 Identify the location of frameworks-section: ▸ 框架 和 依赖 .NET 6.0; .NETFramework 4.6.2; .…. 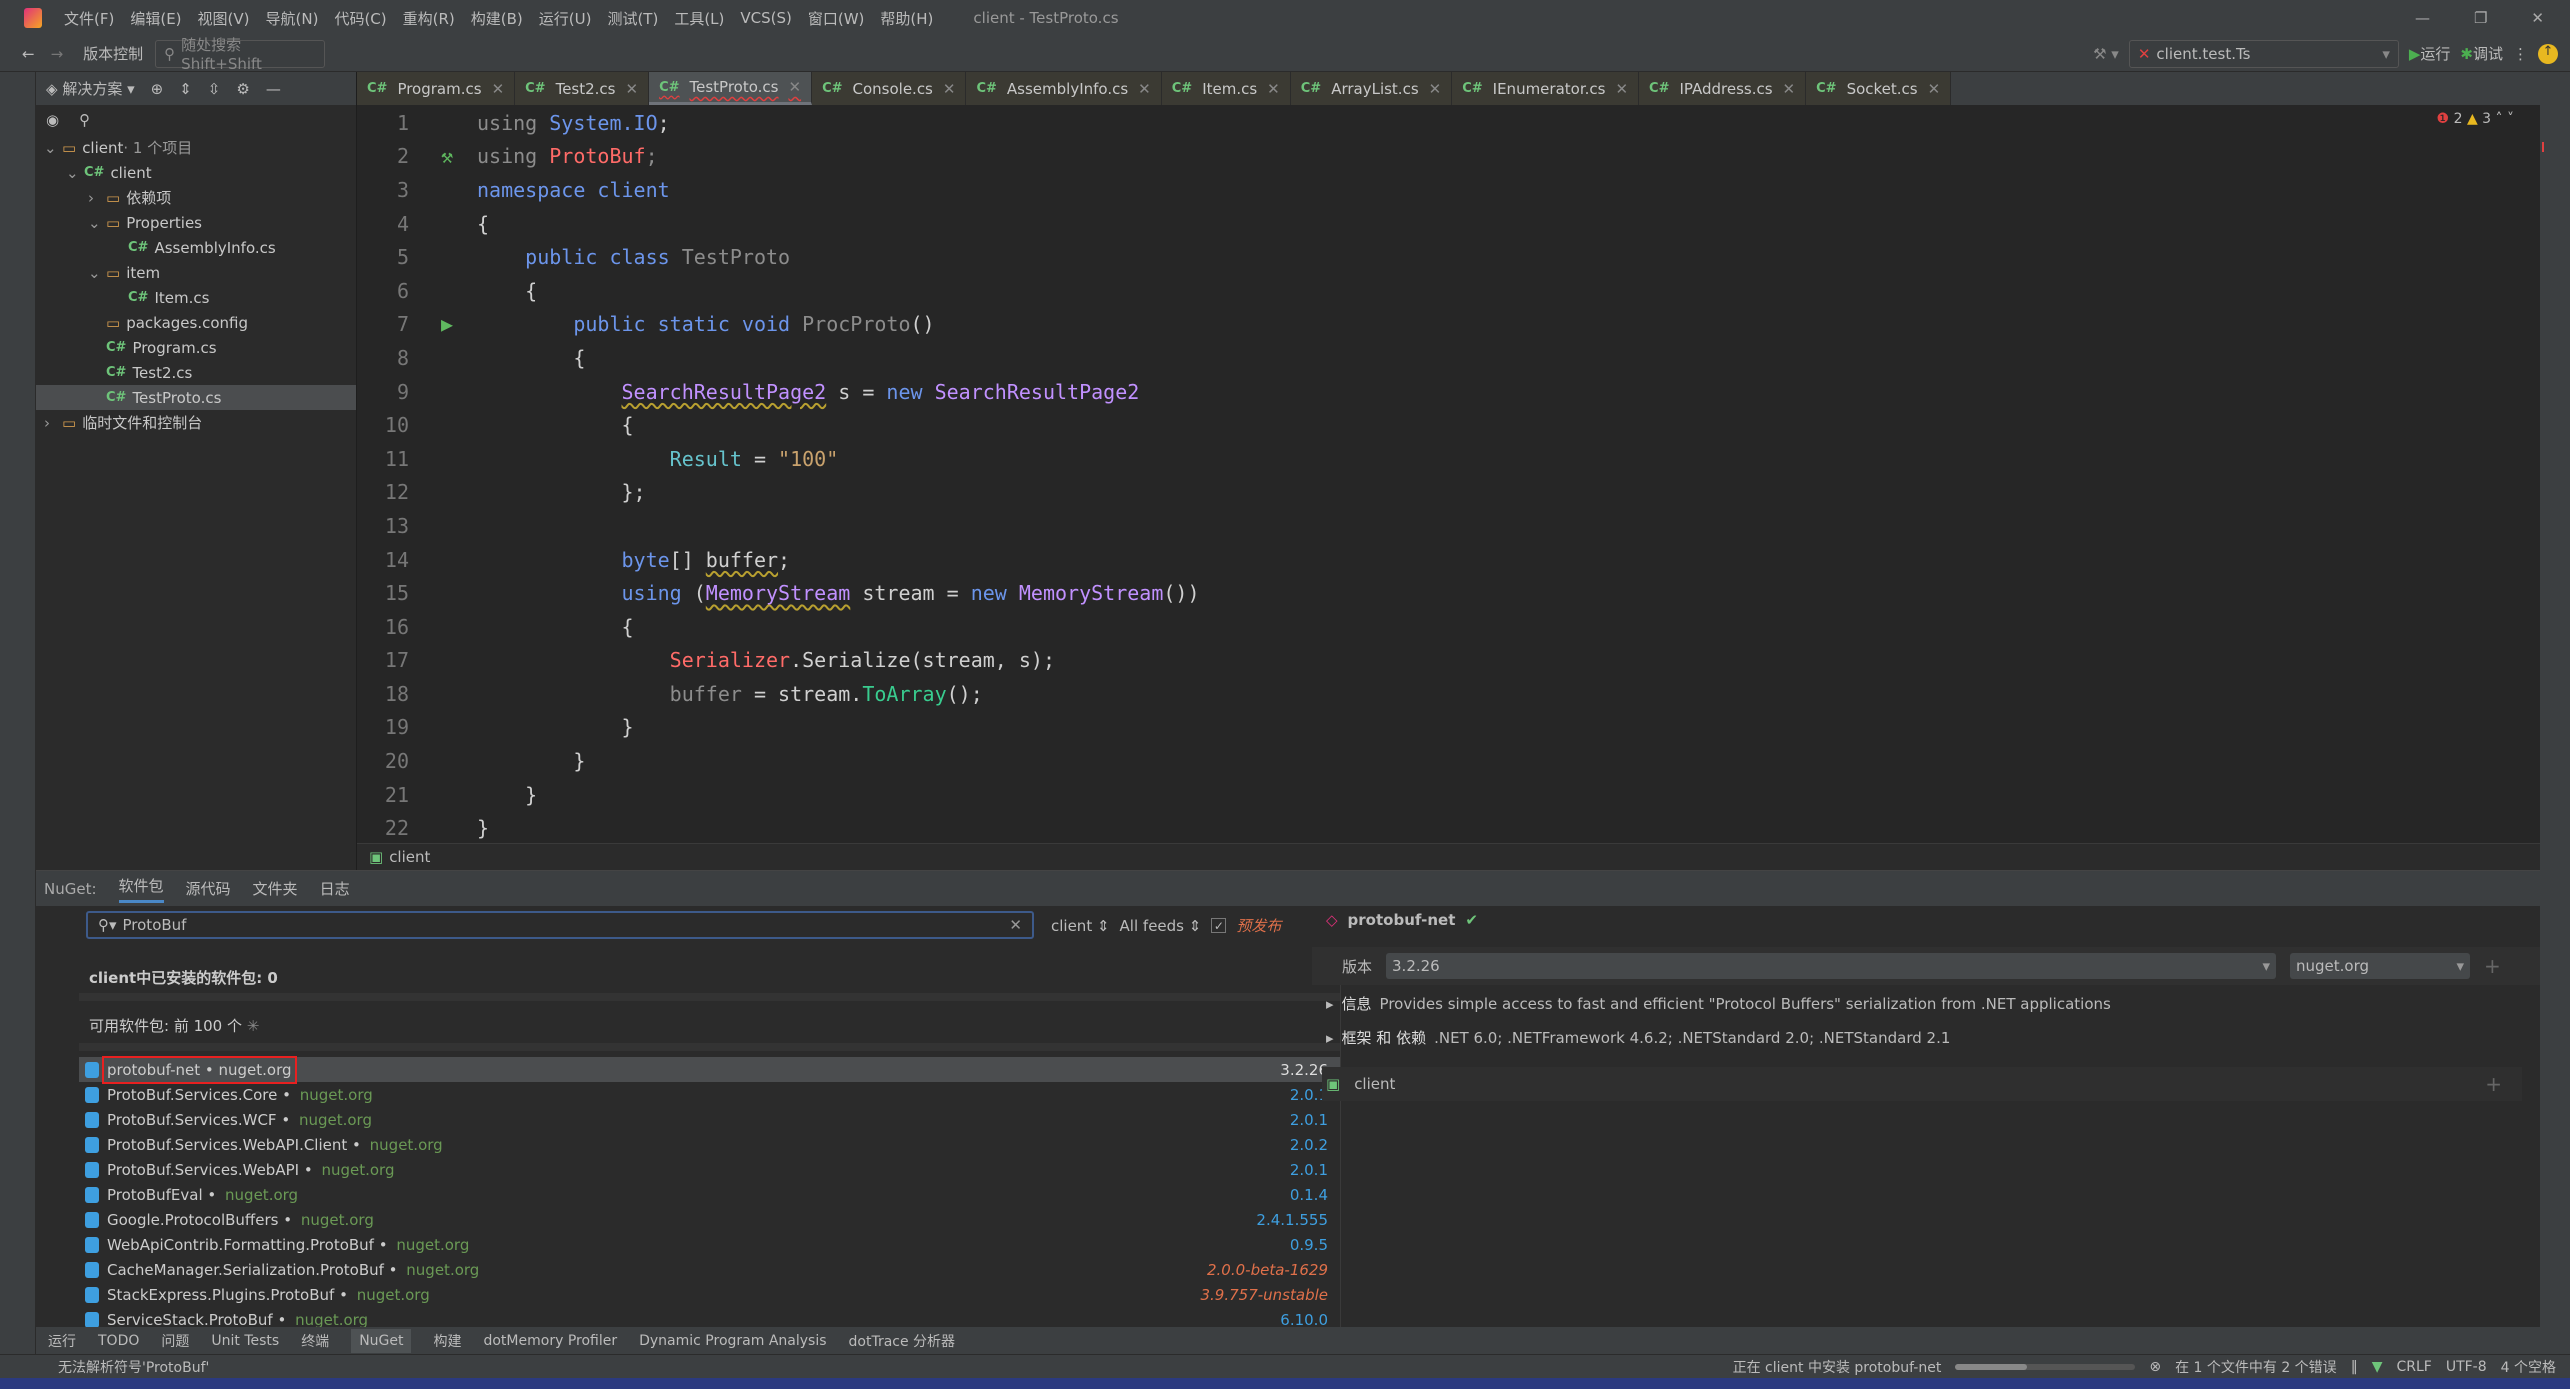
(1638, 1037).